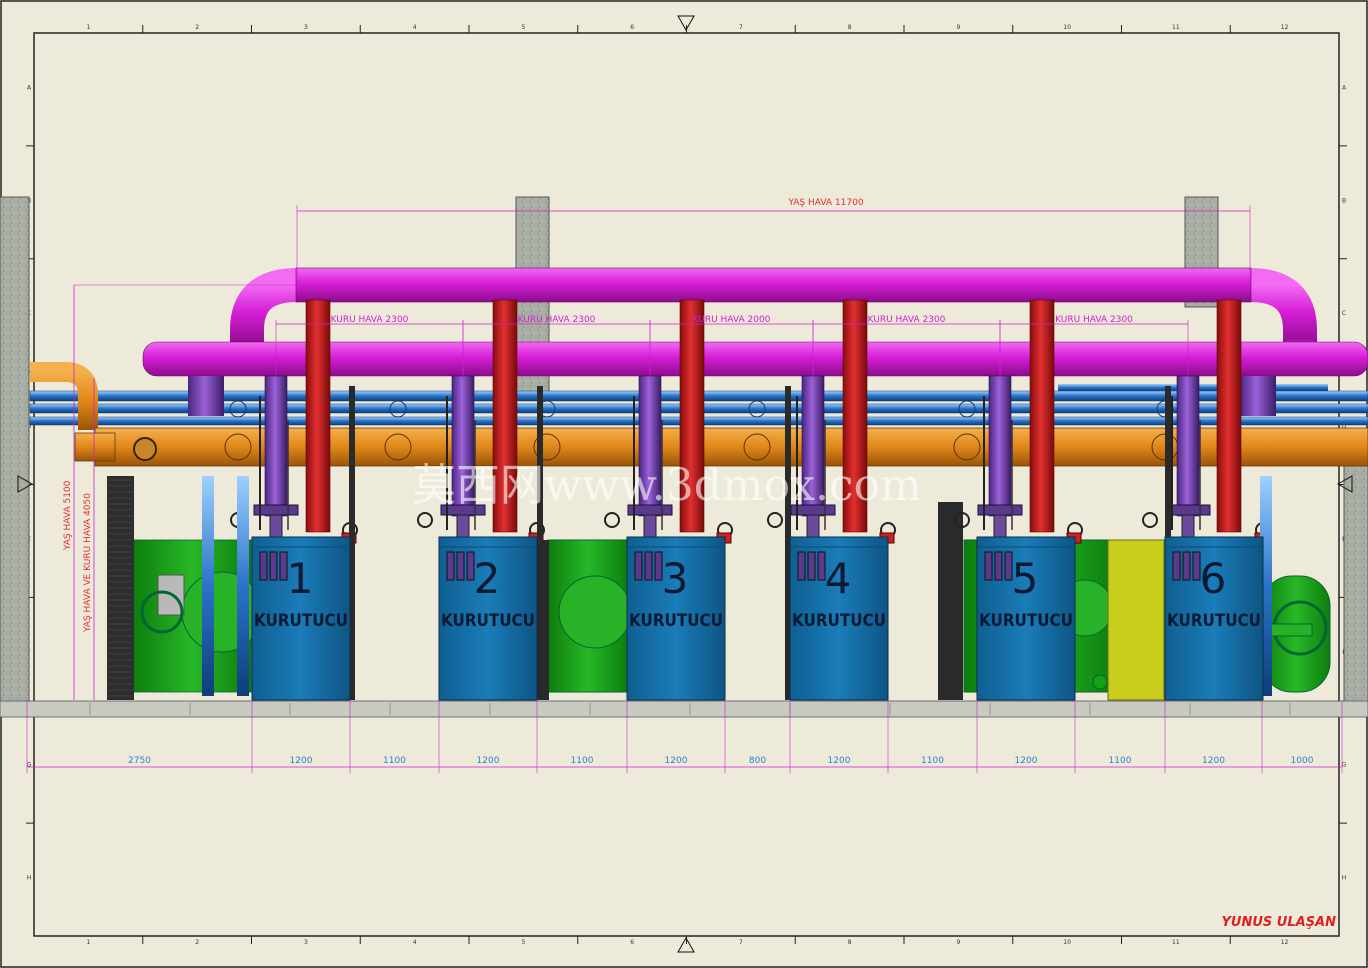 The width and height of the screenshot is (1368, 968). I want to click on row-letter: C, so click(1344, 313).